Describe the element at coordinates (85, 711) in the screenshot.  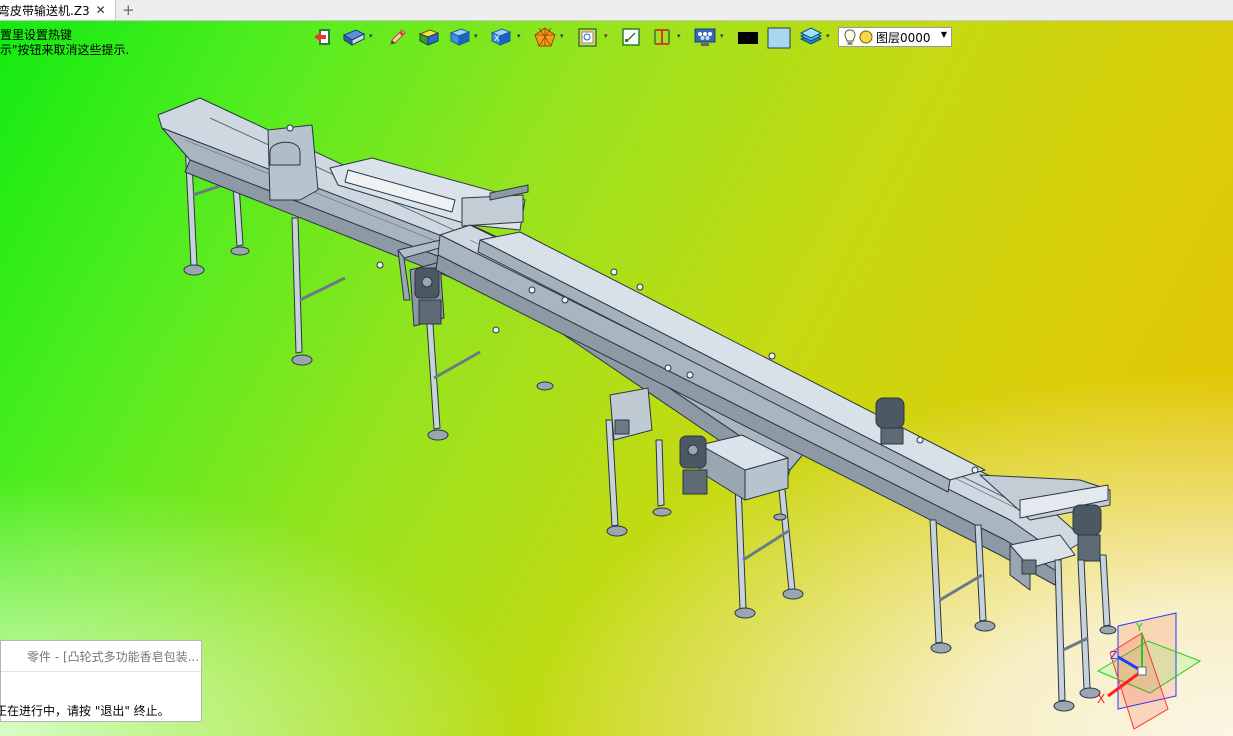
I see `panel-message: 正在进行中，请按 "退出" 终止。` at that location.